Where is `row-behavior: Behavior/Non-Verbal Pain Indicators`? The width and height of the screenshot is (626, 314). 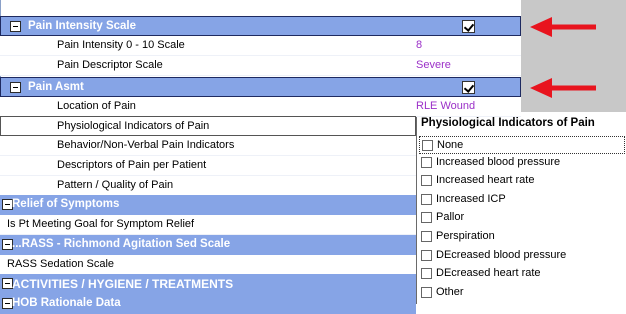 row-behavior: Behavior/Non-Verbal Pain Indicators is located at coordinates (208, 146).